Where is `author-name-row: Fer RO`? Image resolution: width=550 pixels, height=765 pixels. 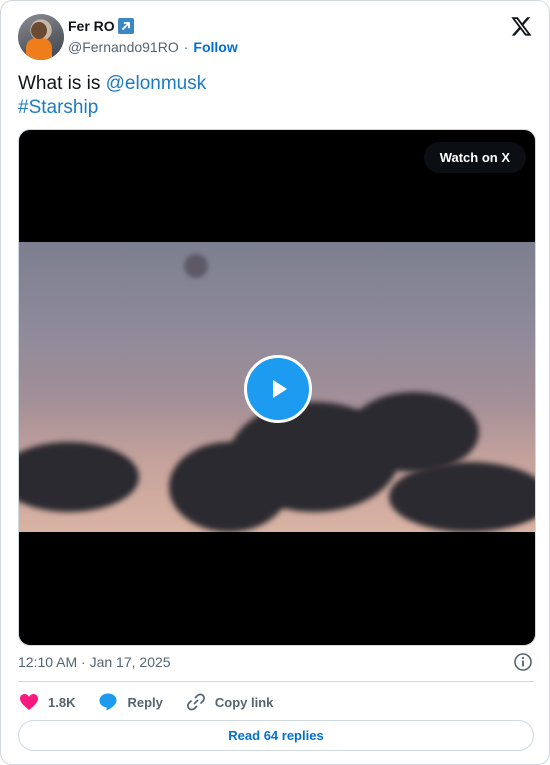 author-name-row: Fer RO is located at coordinates (101, 26).